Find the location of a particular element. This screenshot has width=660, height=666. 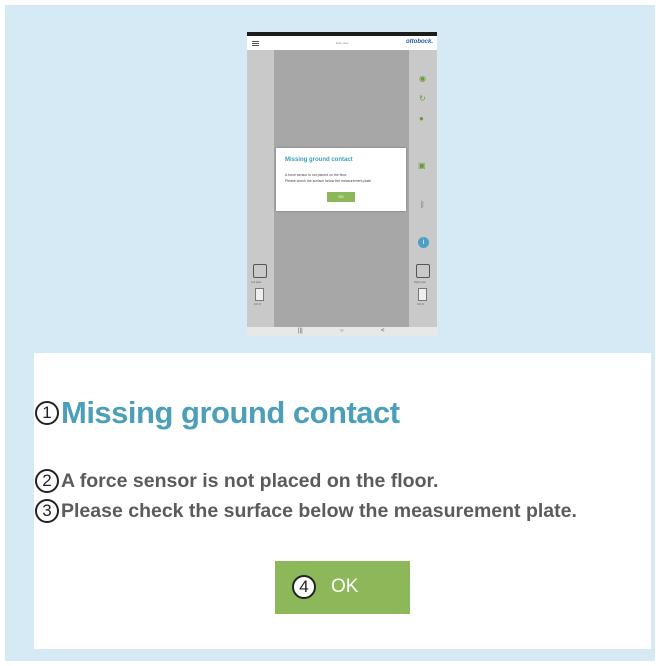

eye-icon: ◉ is located at coordinates (422, 79).